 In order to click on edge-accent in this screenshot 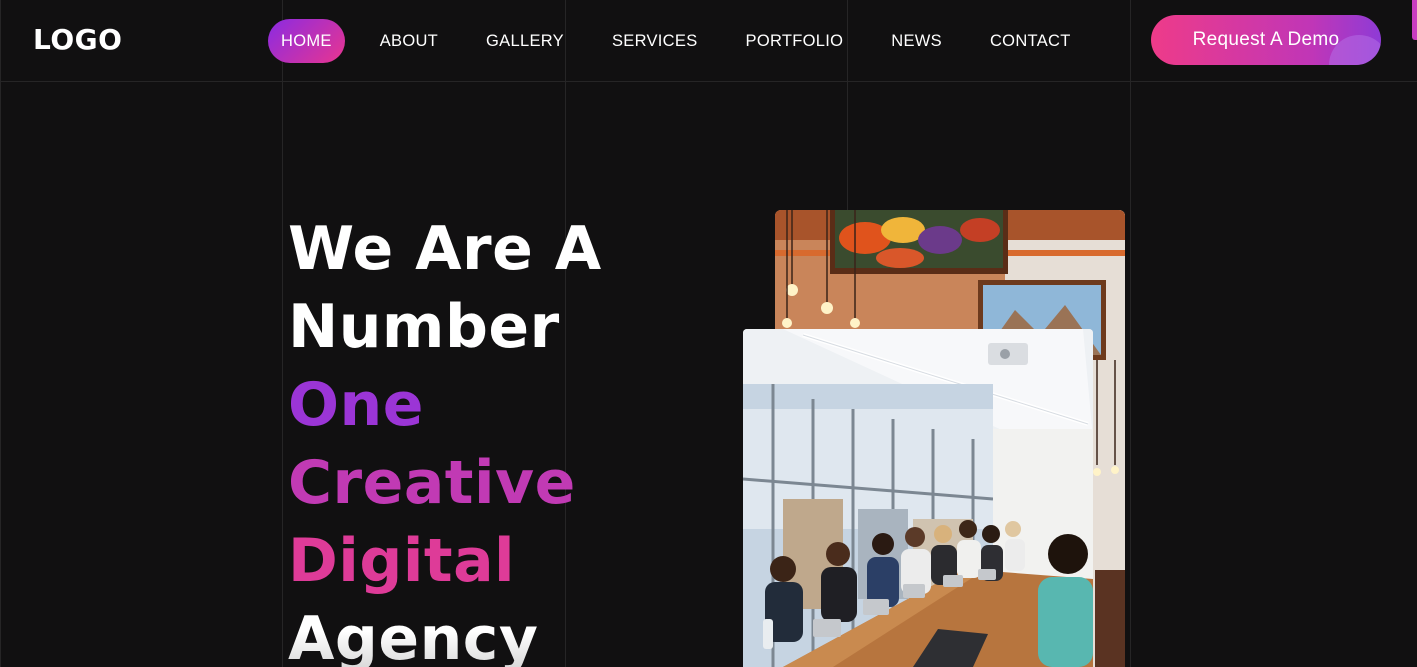, I will do `click(1414, 20)`.